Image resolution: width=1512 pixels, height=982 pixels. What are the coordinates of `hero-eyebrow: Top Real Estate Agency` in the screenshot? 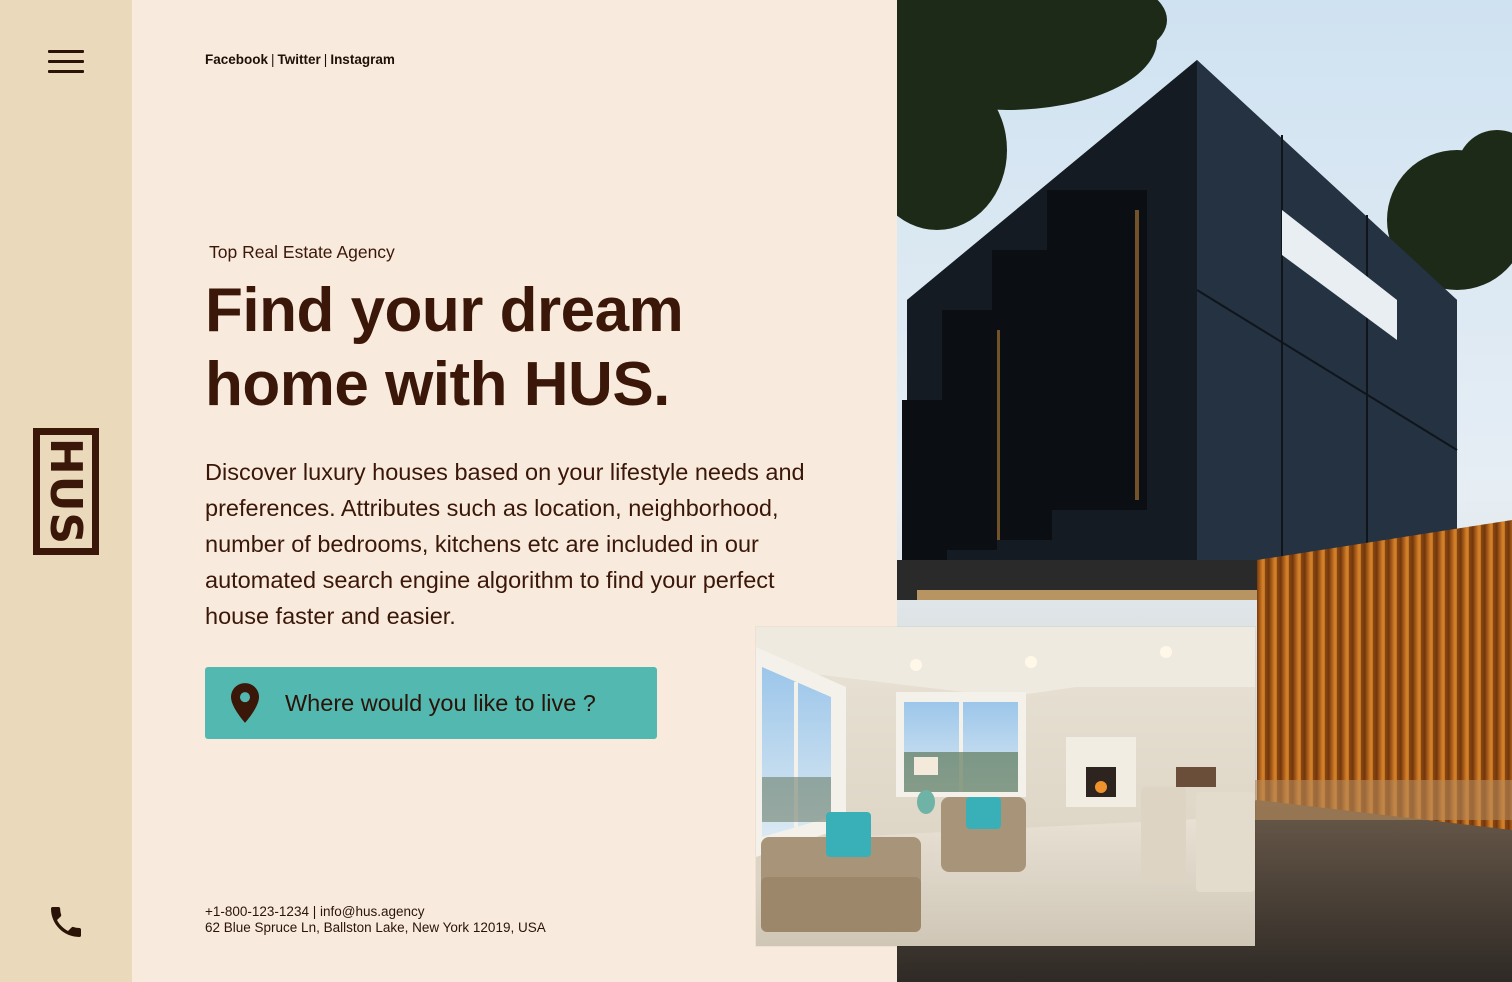 It's located at (302, 252).